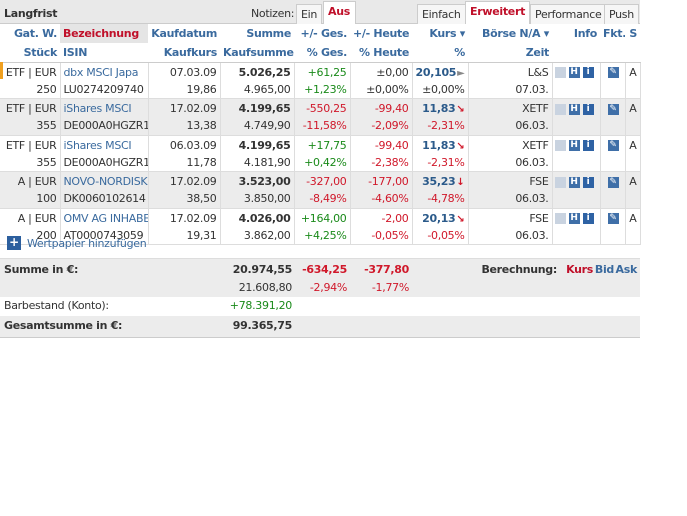 Image resolution: width=687 pixels, height=516 pixels. I want to click on price-value: 35,23, so click(439, 181).